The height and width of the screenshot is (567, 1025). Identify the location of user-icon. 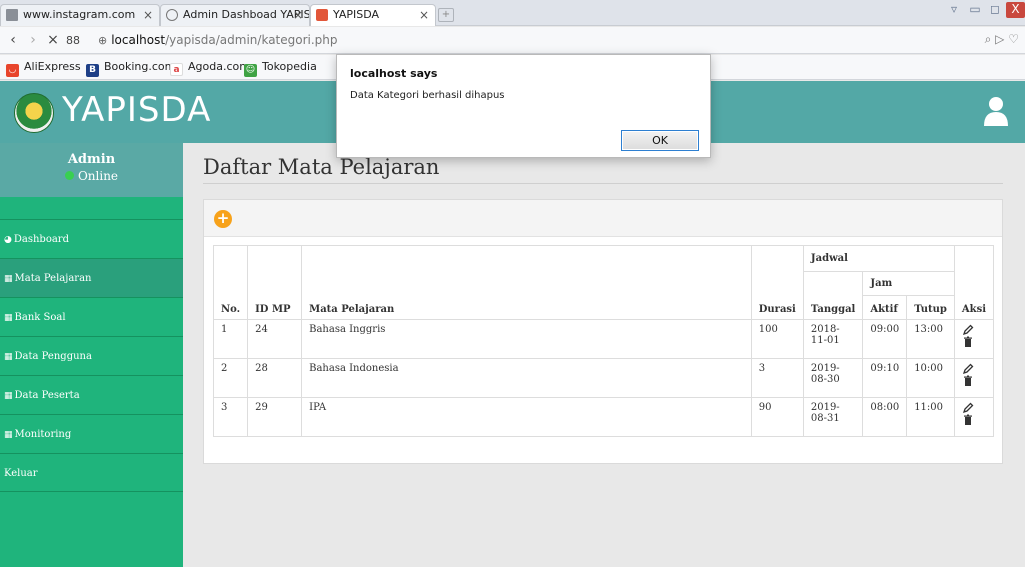
(996, 111).